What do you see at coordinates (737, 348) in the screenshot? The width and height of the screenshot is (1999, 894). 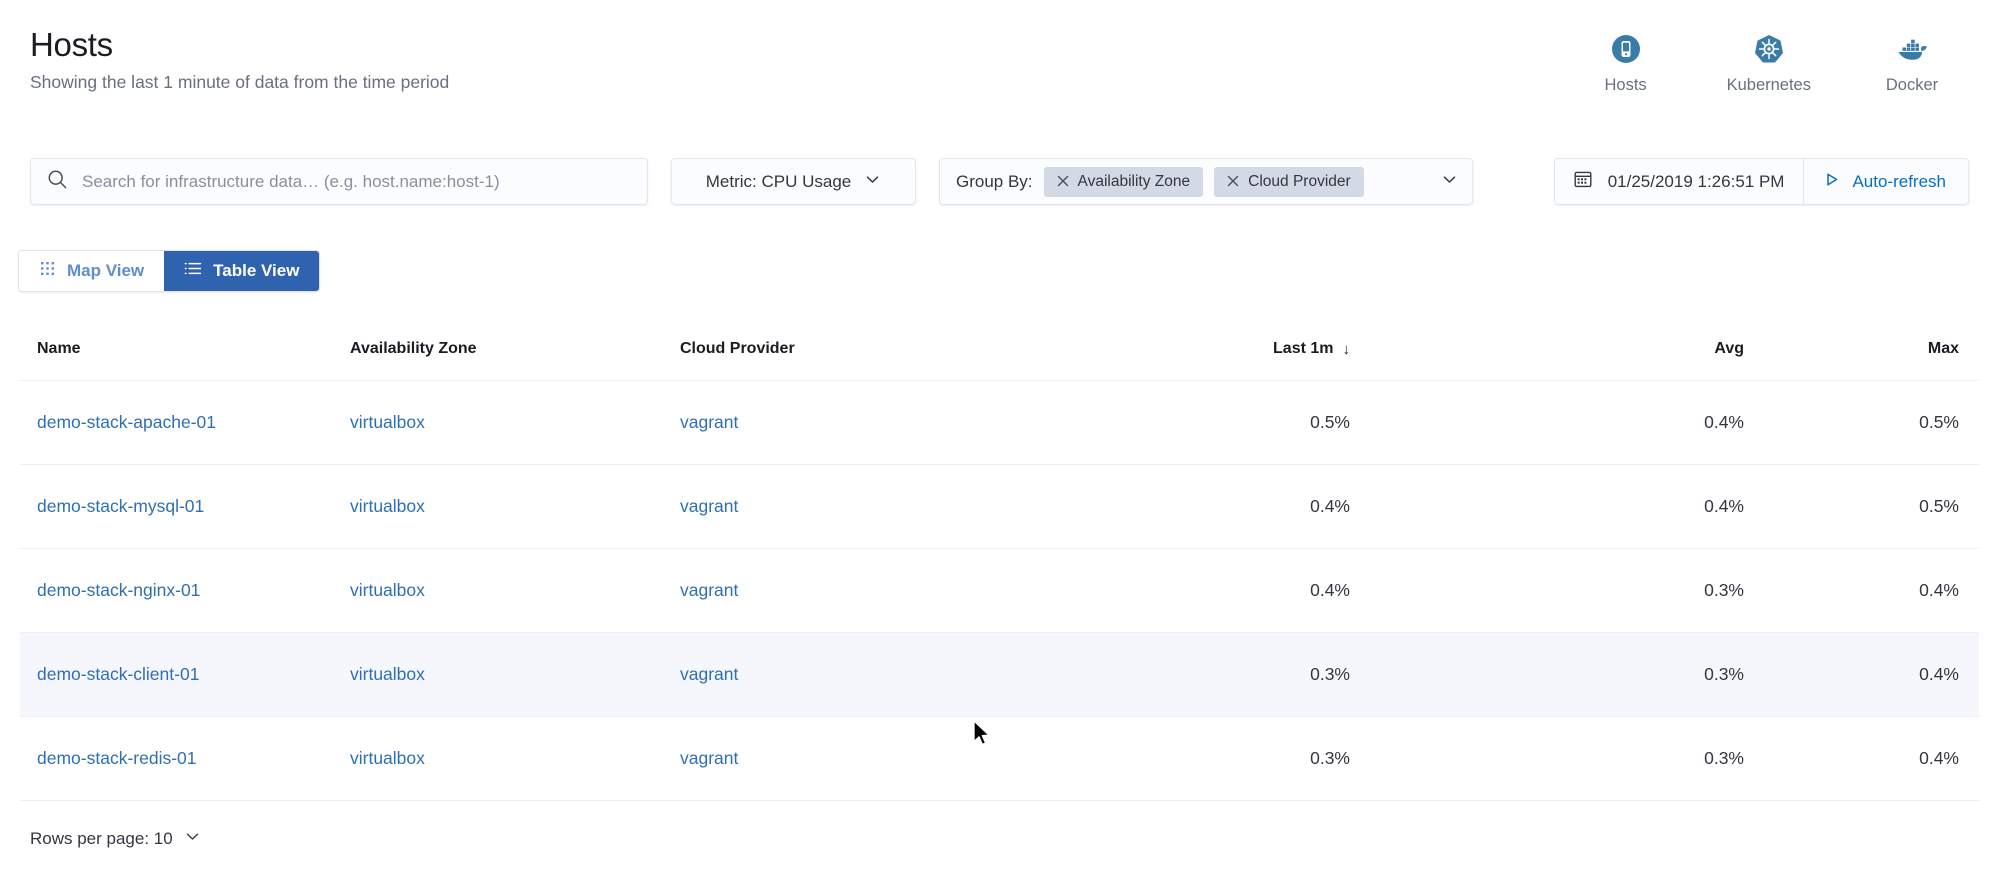 I see `column-label: Cloud Provider` at bounding box center [737, 348].